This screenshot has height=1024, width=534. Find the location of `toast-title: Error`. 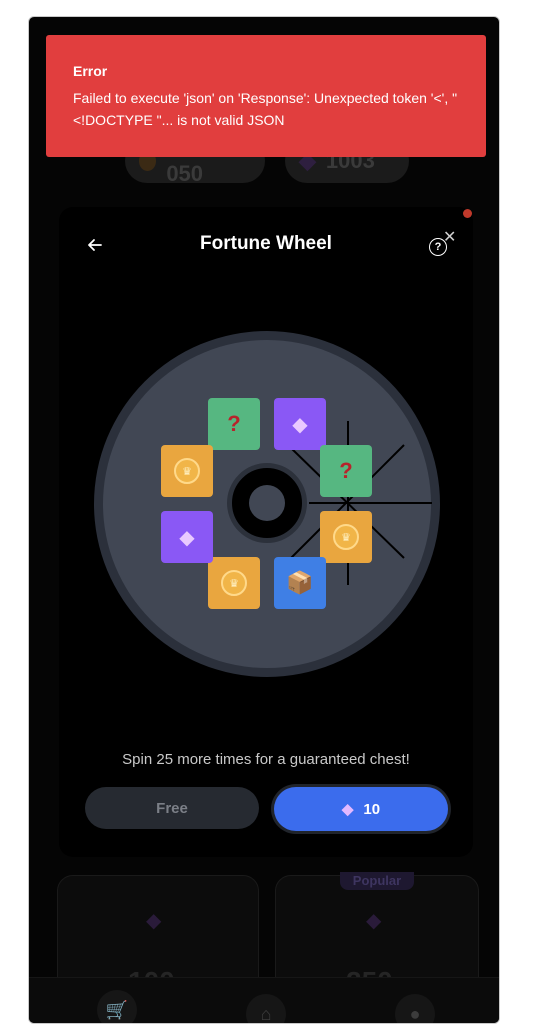

toast-title: Error is located at coordinates (90, 71).